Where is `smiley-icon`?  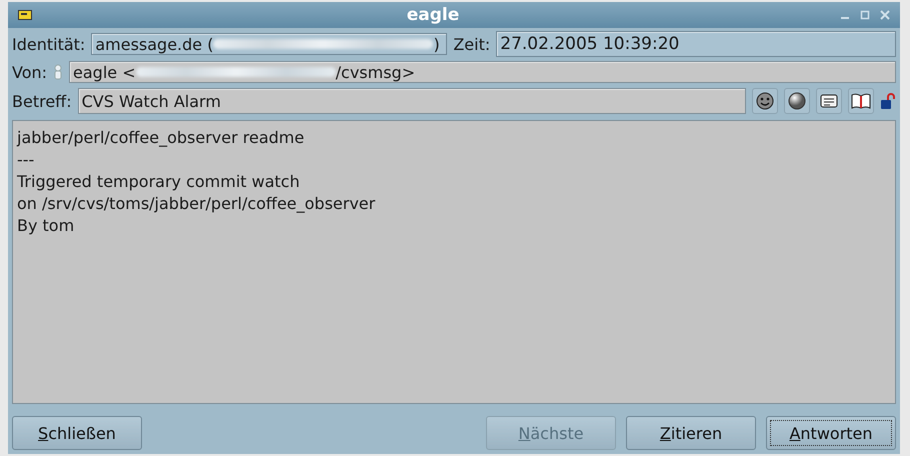
smiley-icon is located at coordinates (765, 101).